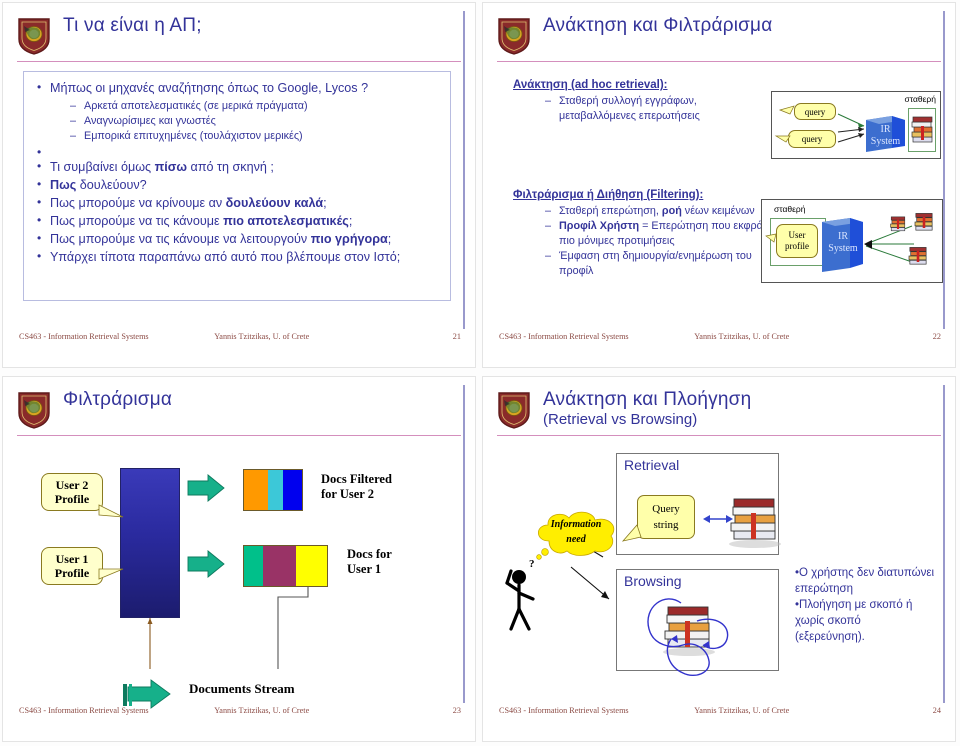  Describe the element at coordinates (856, 125) in the screenshot. I see `adhoc-retrieval-diagram: σταθερή query query IR System` at that location.